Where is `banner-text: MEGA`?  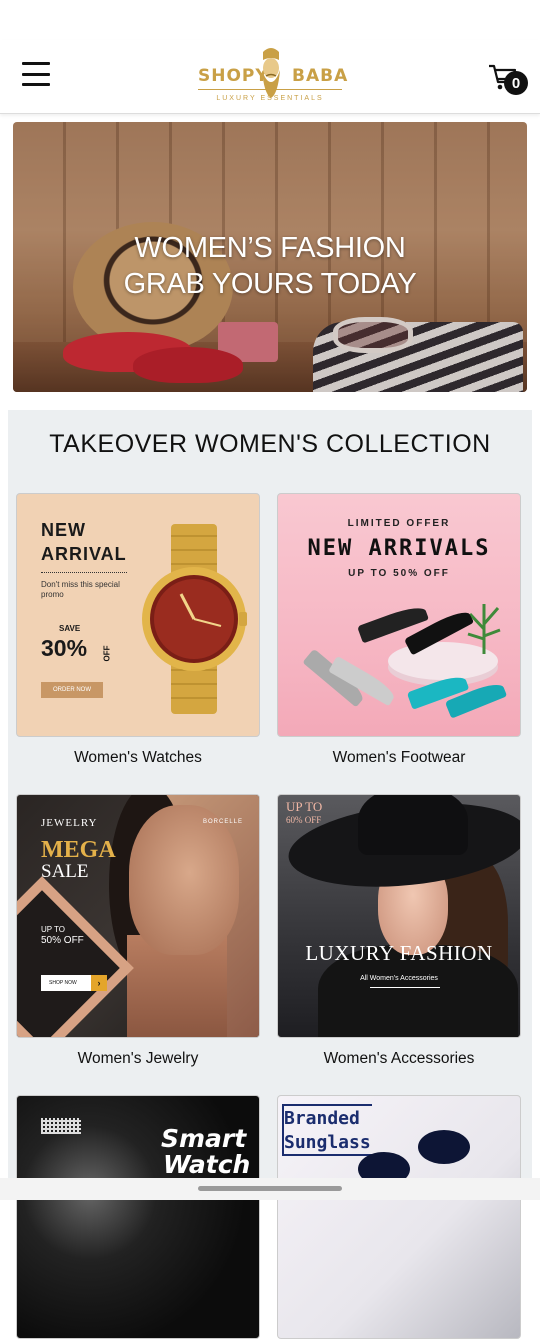
banner-text: MEGA is located at coordinates (78, 850).